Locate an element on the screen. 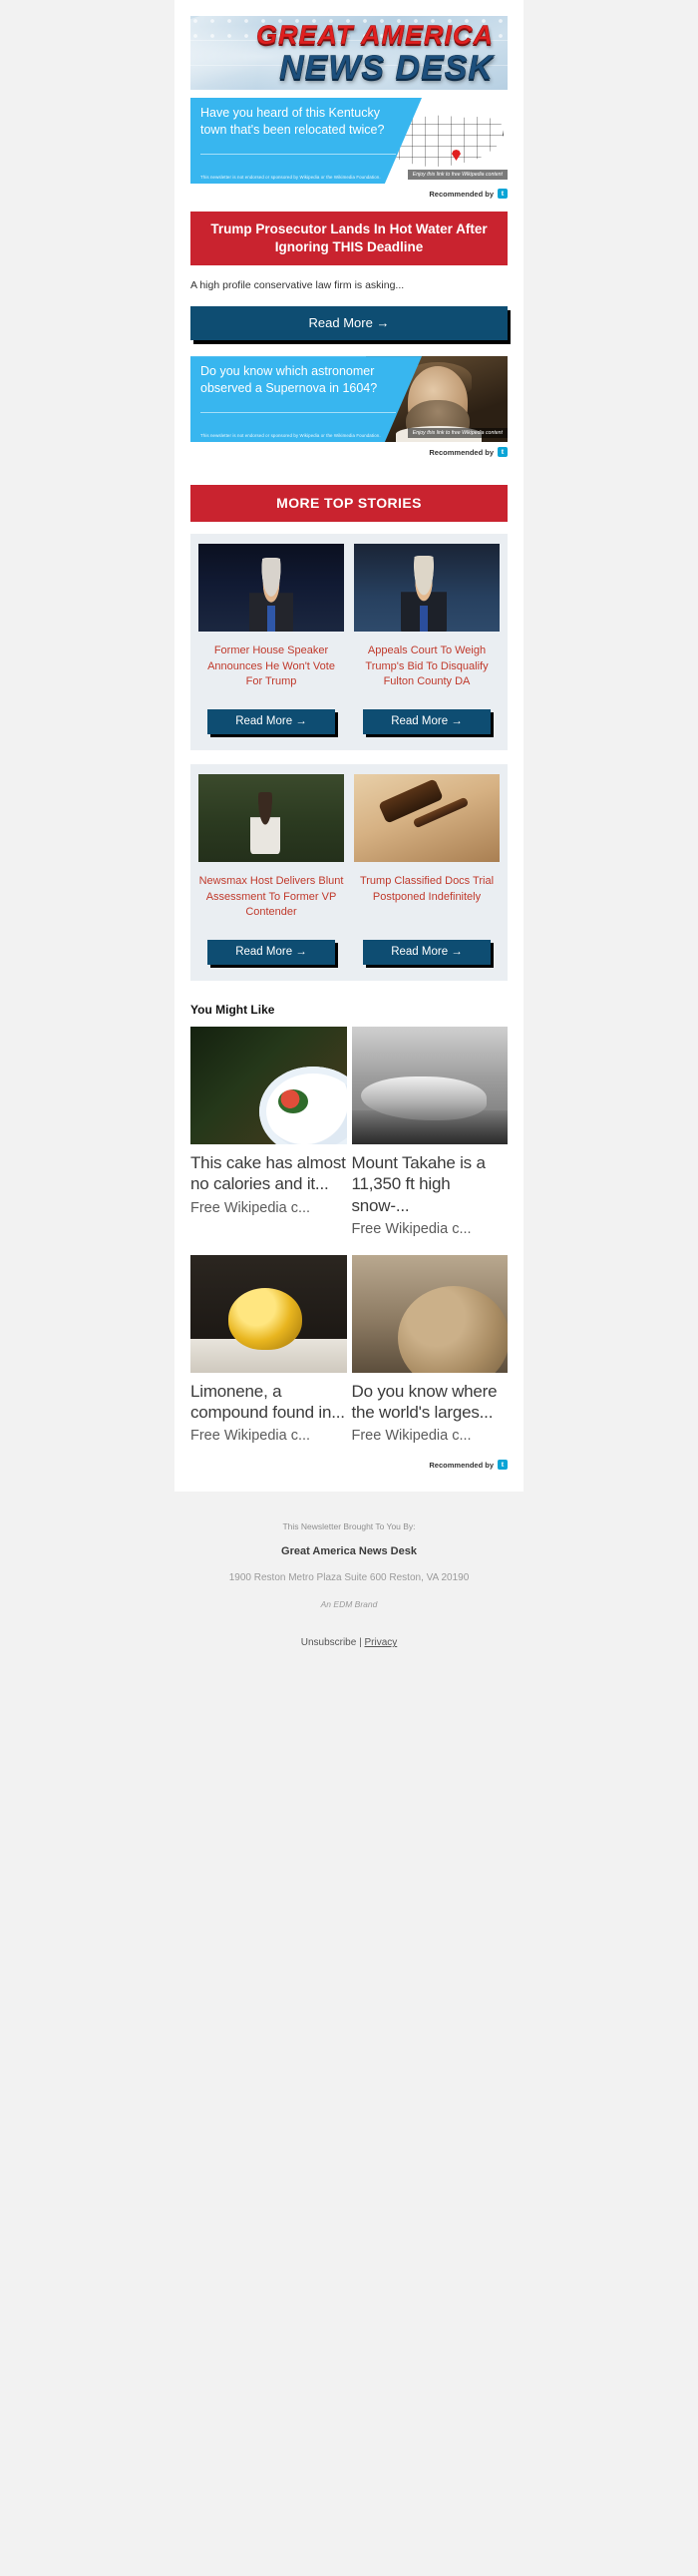 This screenshot has width=698, height=2576. unsubscribe-link: Unsubscribe is located at coordinates (329, 1642).